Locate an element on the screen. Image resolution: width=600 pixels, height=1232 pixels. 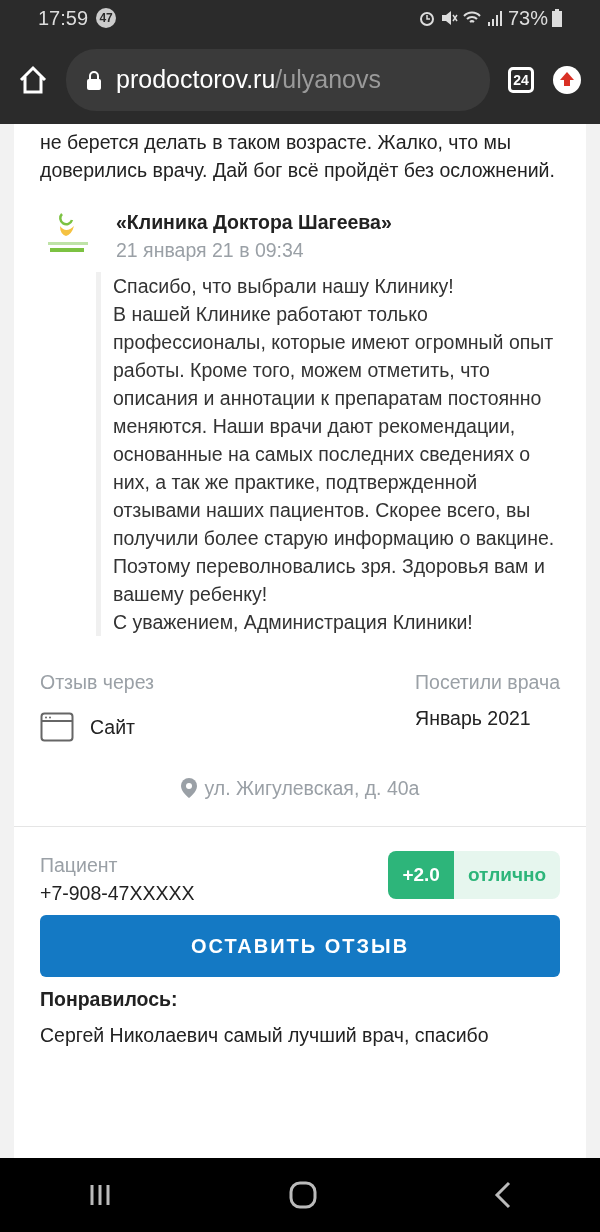
back-icon is located at coordinates (502, 1195).